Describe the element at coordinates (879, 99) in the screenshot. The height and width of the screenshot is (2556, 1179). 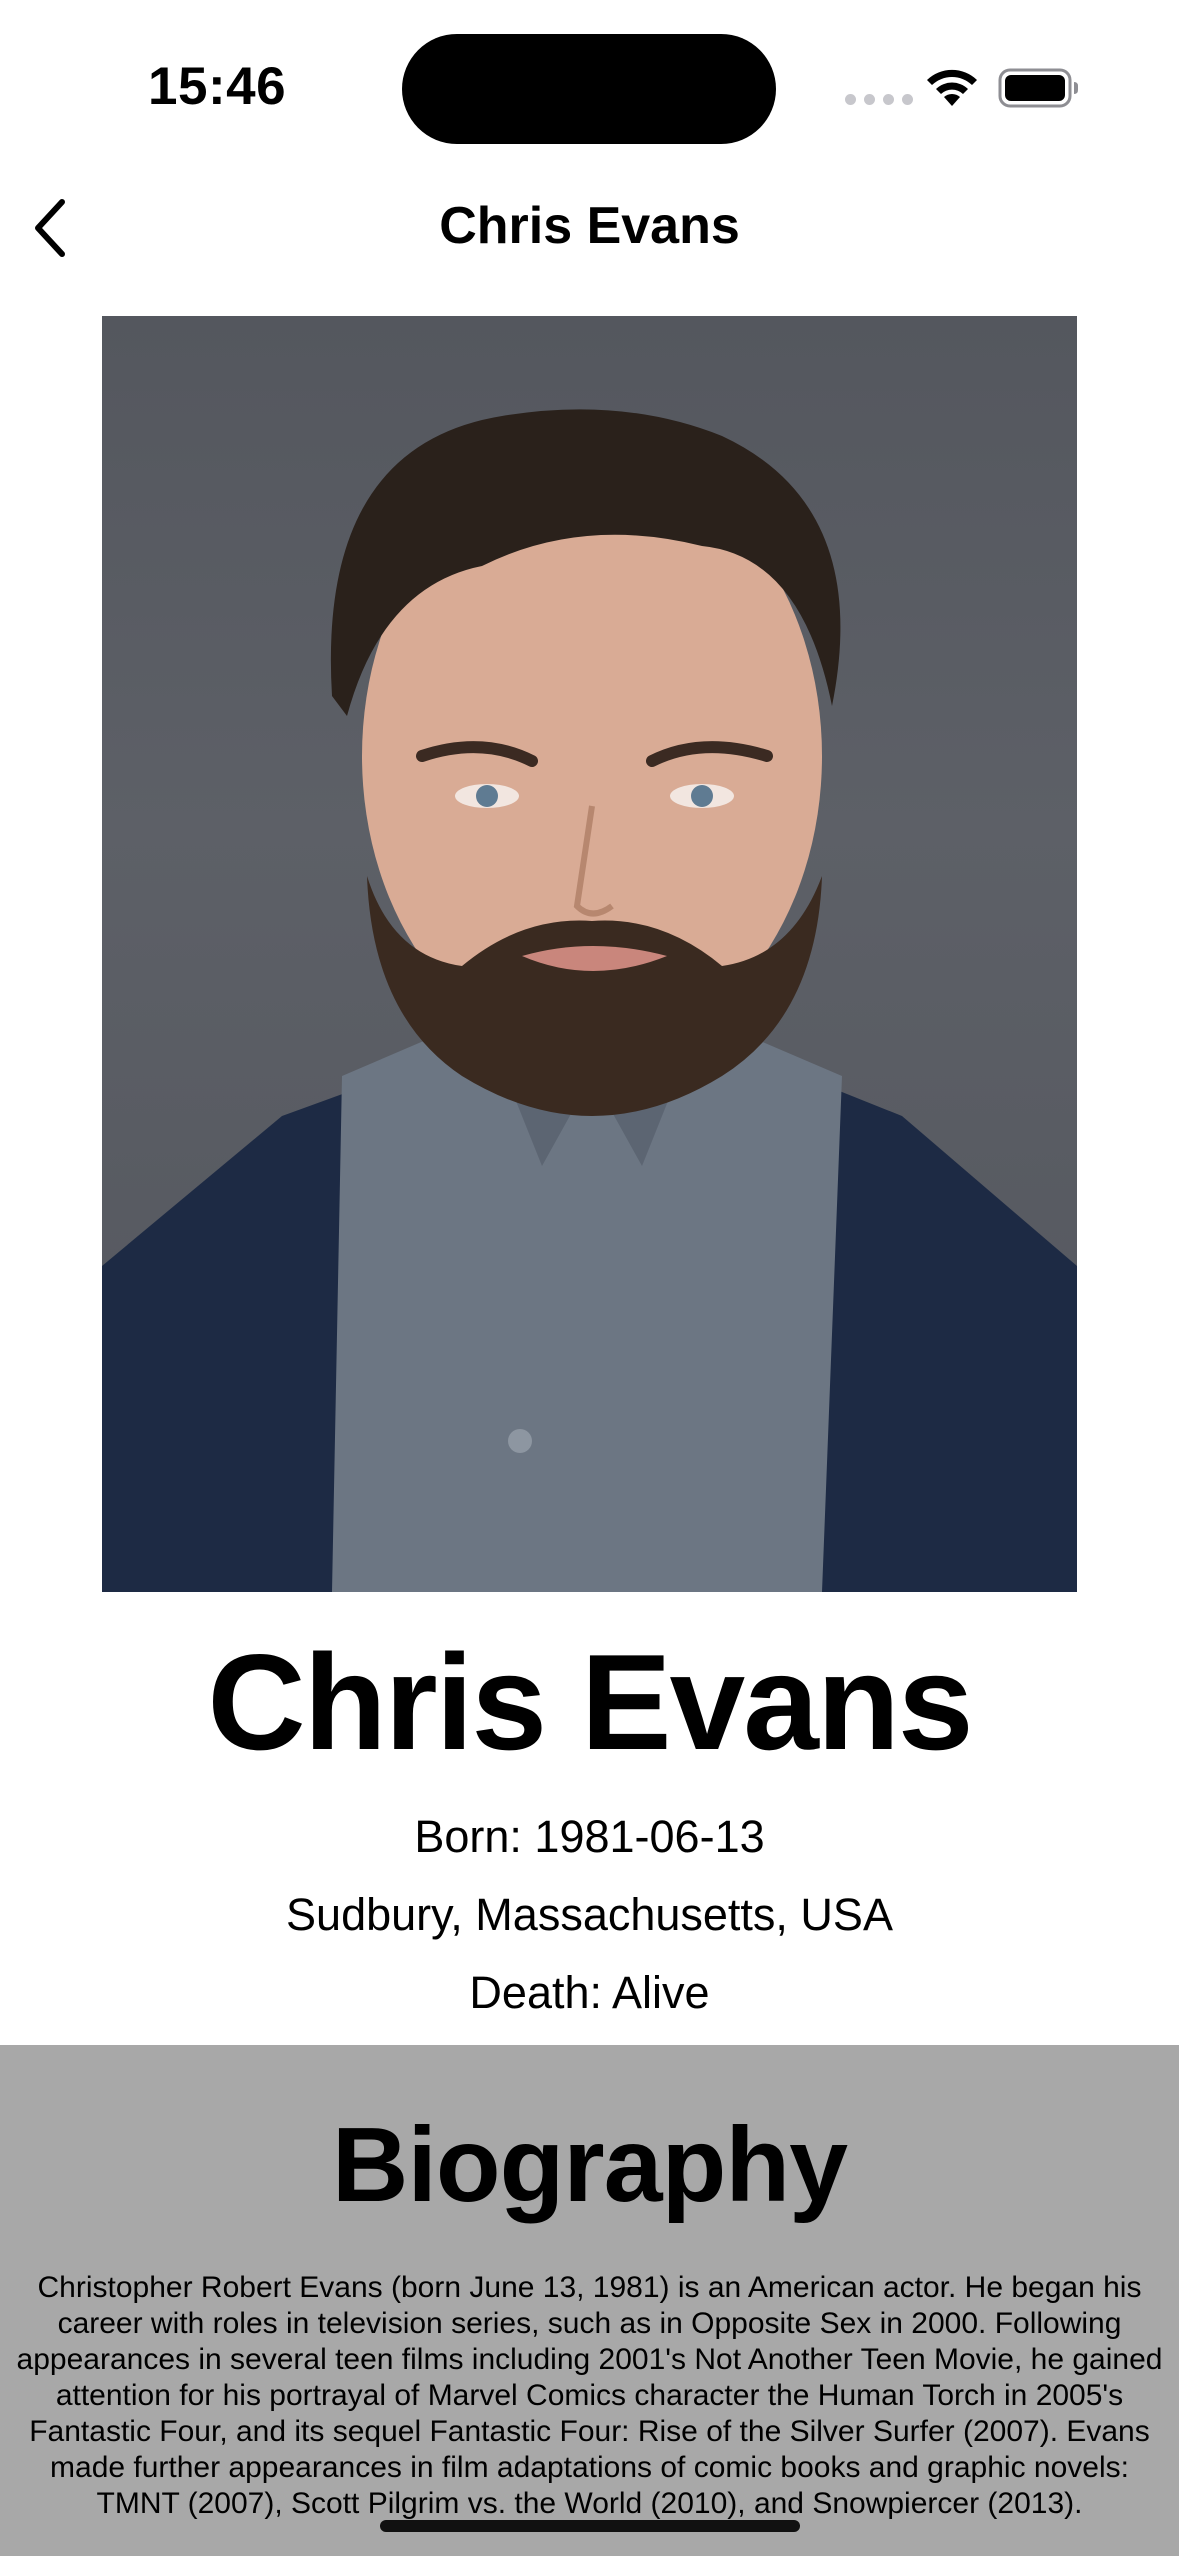
I see `cellular-signal-icon` at that location.